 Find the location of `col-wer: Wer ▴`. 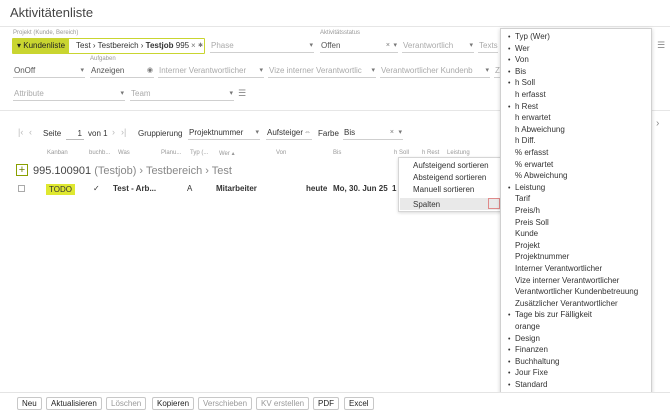

col-wer: Wer ▴ is located at coordinates (227, 153).